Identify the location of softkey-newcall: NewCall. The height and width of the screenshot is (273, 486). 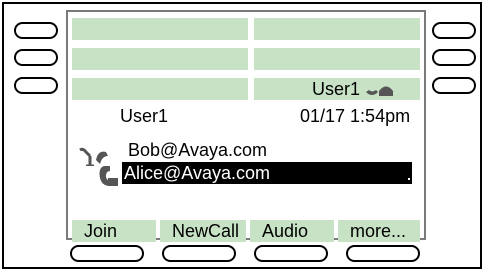
(203, 231).